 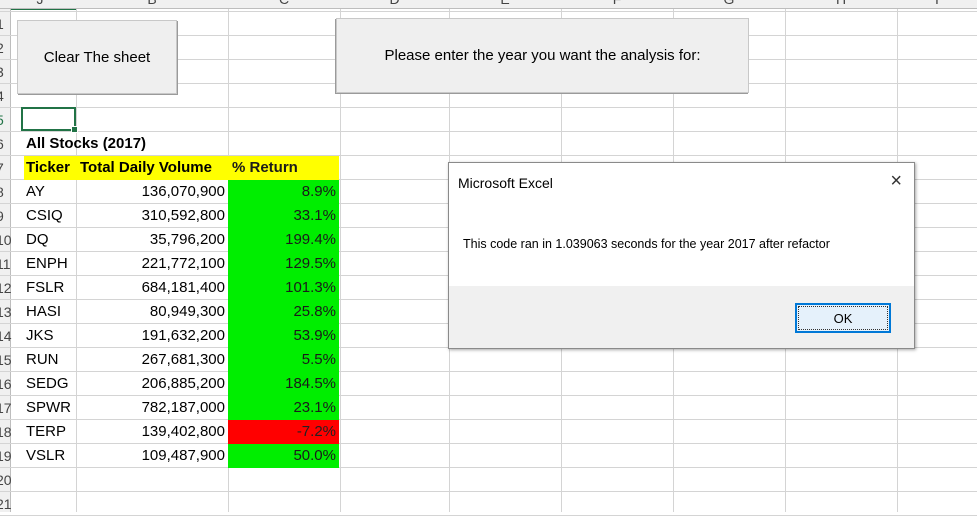 I want to click on row-header-11: 11, so click(x=6, y=264).